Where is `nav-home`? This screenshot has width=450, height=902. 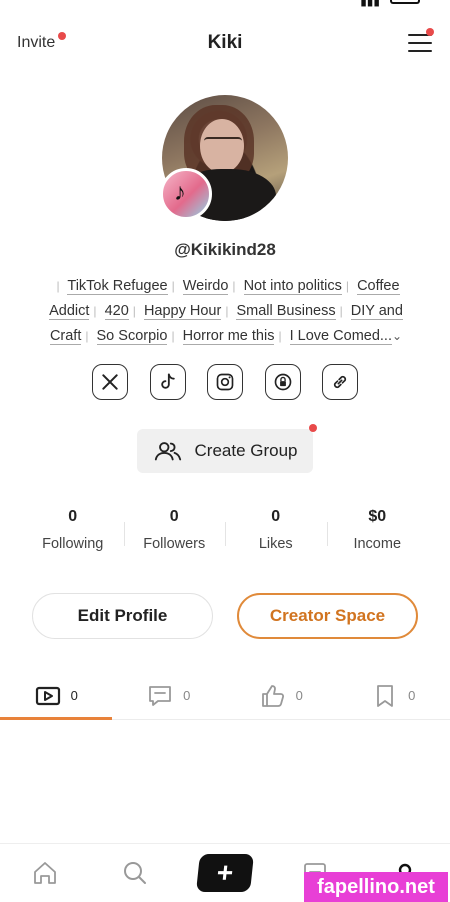 nav-home is located at coordinates (45, 873).